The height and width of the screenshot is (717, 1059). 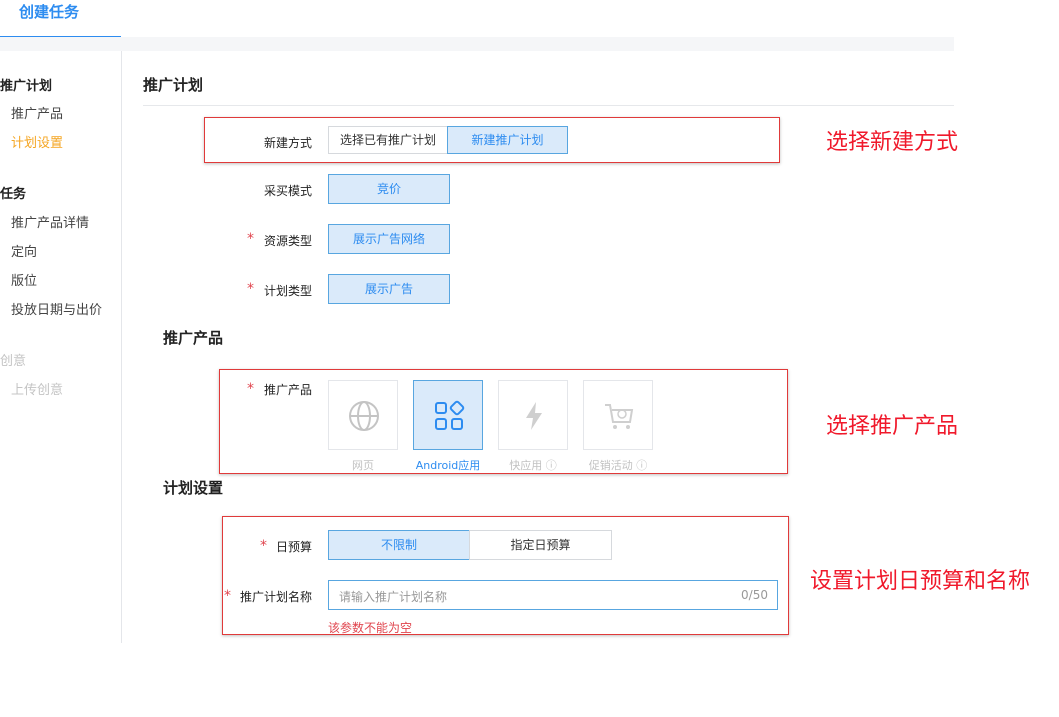 I want to click on tab-create-task: 创建任务, so click(x=60, y=19).